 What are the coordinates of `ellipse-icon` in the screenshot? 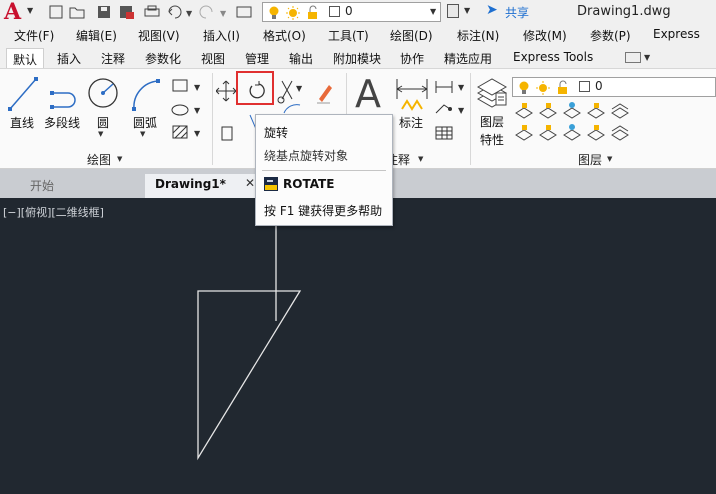 It's located at (180, 110).